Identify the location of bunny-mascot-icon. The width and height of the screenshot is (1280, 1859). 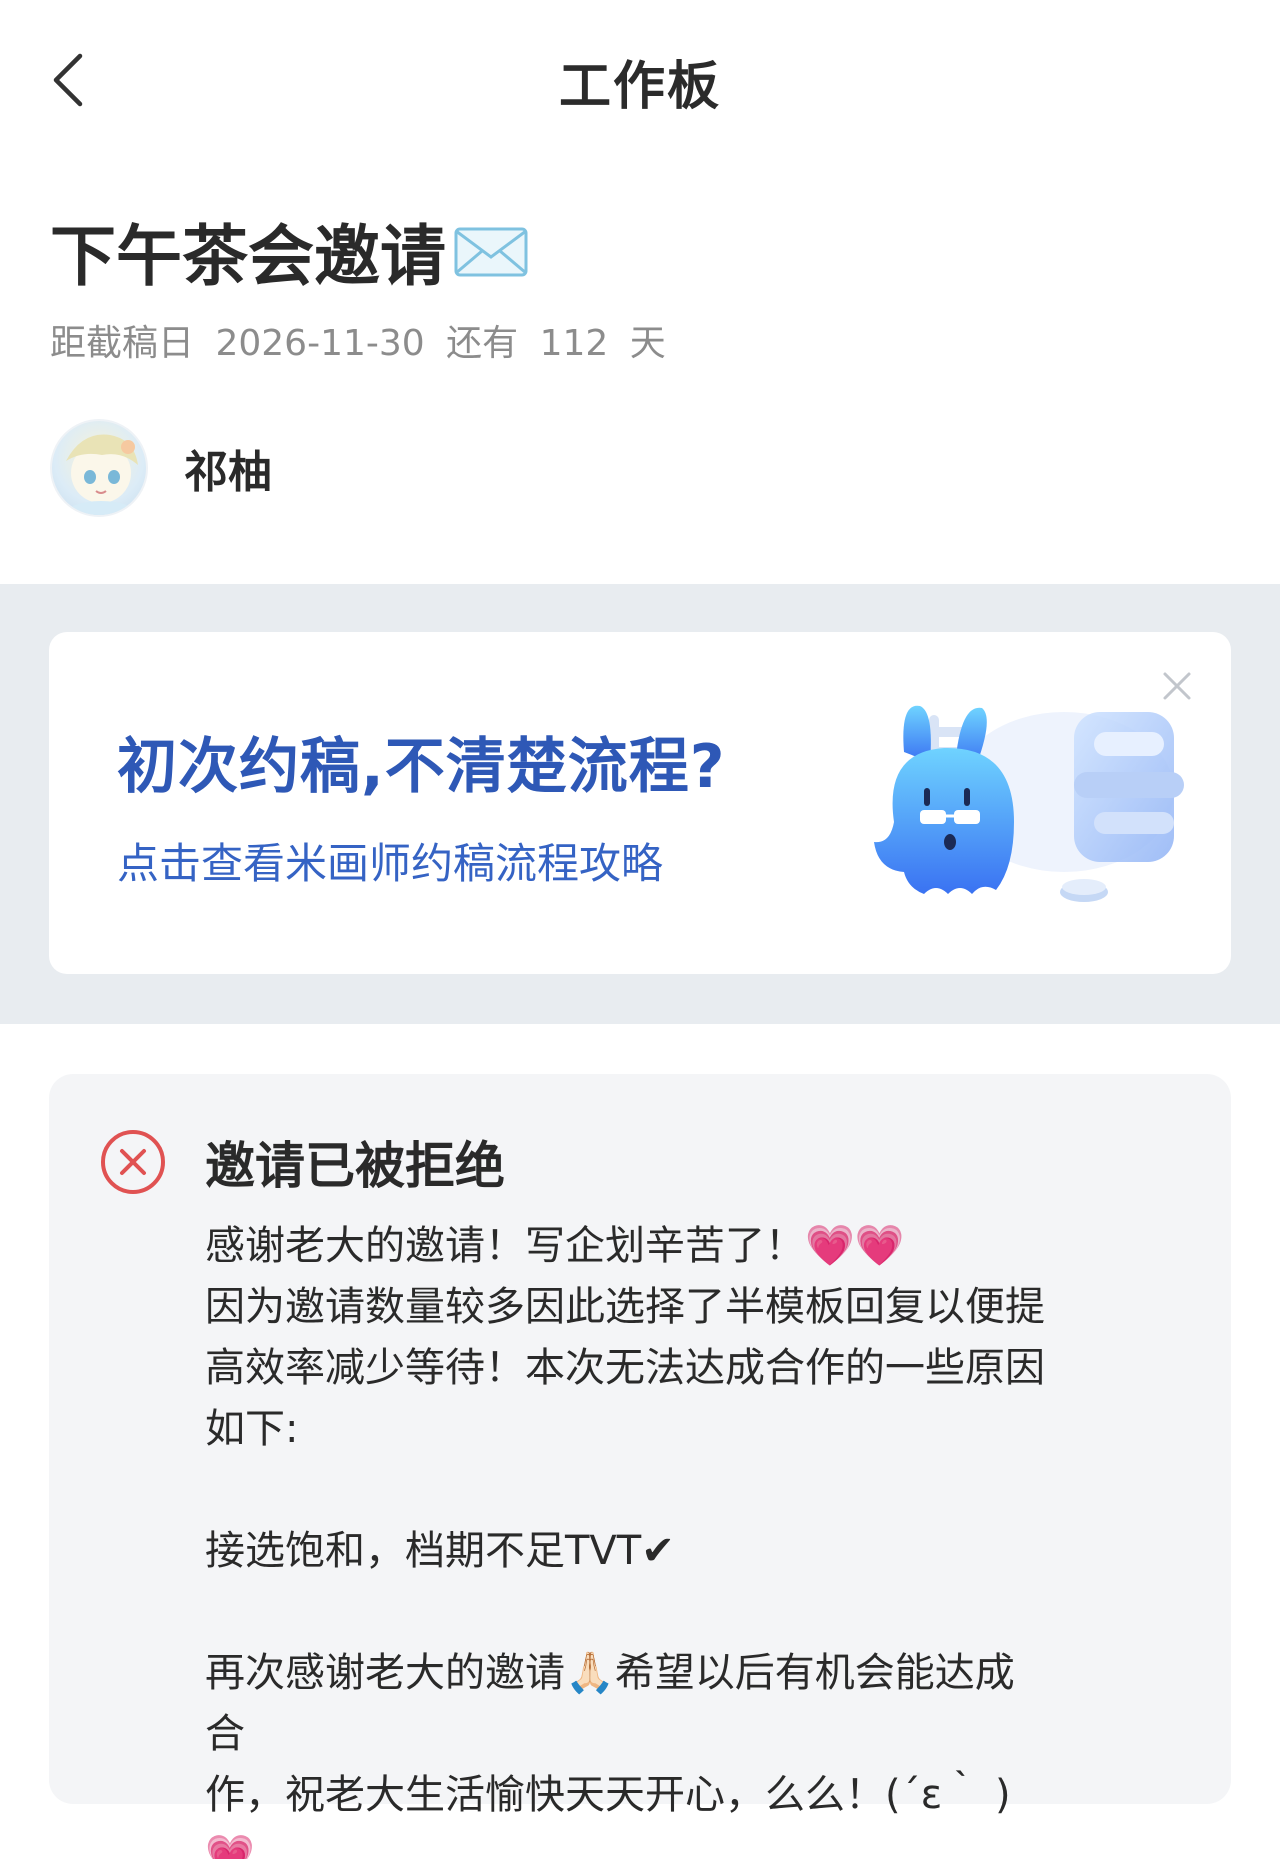
(1029, 803).